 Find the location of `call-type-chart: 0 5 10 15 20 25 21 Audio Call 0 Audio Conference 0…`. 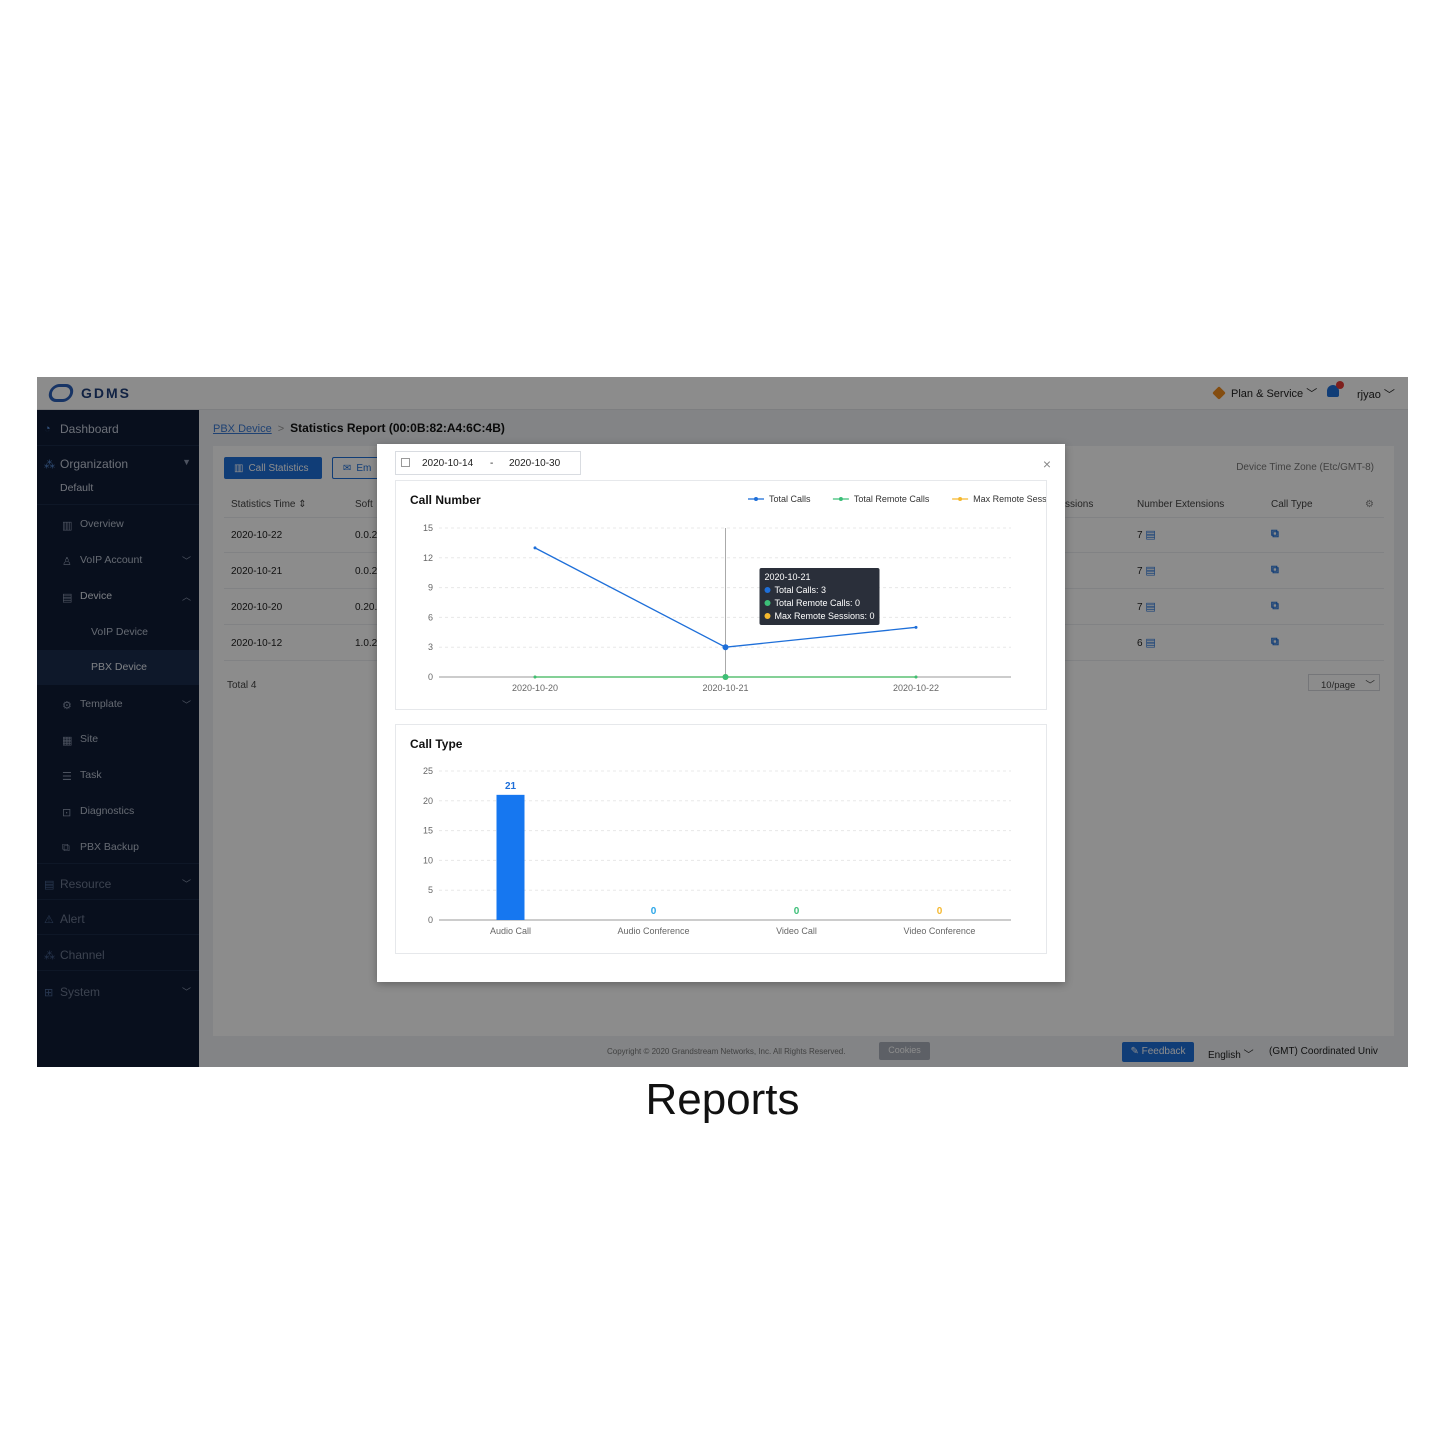

call-type-chart: 0 5 10 15 20 25 21 Audio Call 0 Audio Conference 0… is located at coordinates (717, 851).